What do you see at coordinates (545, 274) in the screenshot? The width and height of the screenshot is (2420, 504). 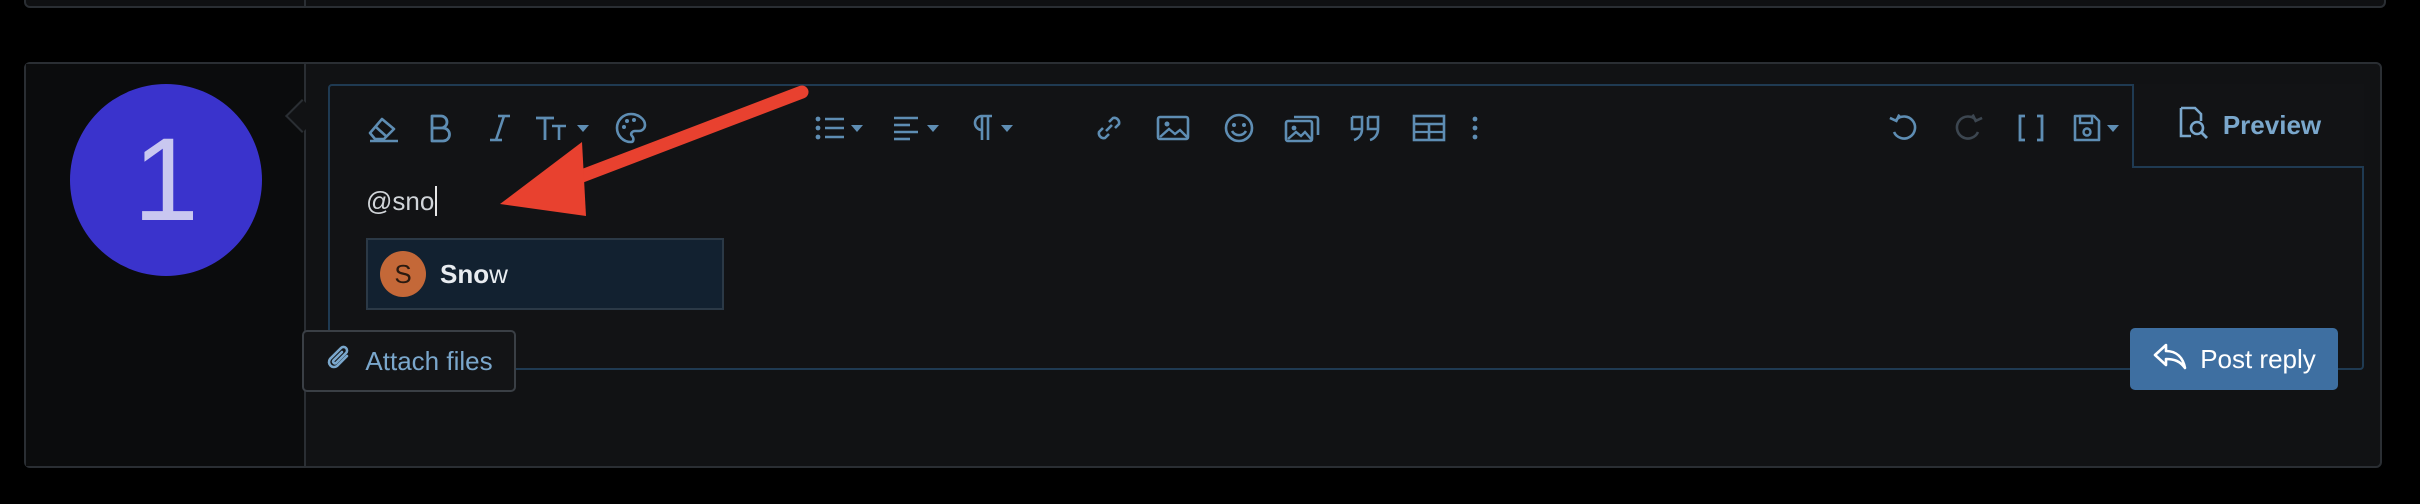 I see `mention-suggestion-item: S Snow` at bounding box center [545, 274].